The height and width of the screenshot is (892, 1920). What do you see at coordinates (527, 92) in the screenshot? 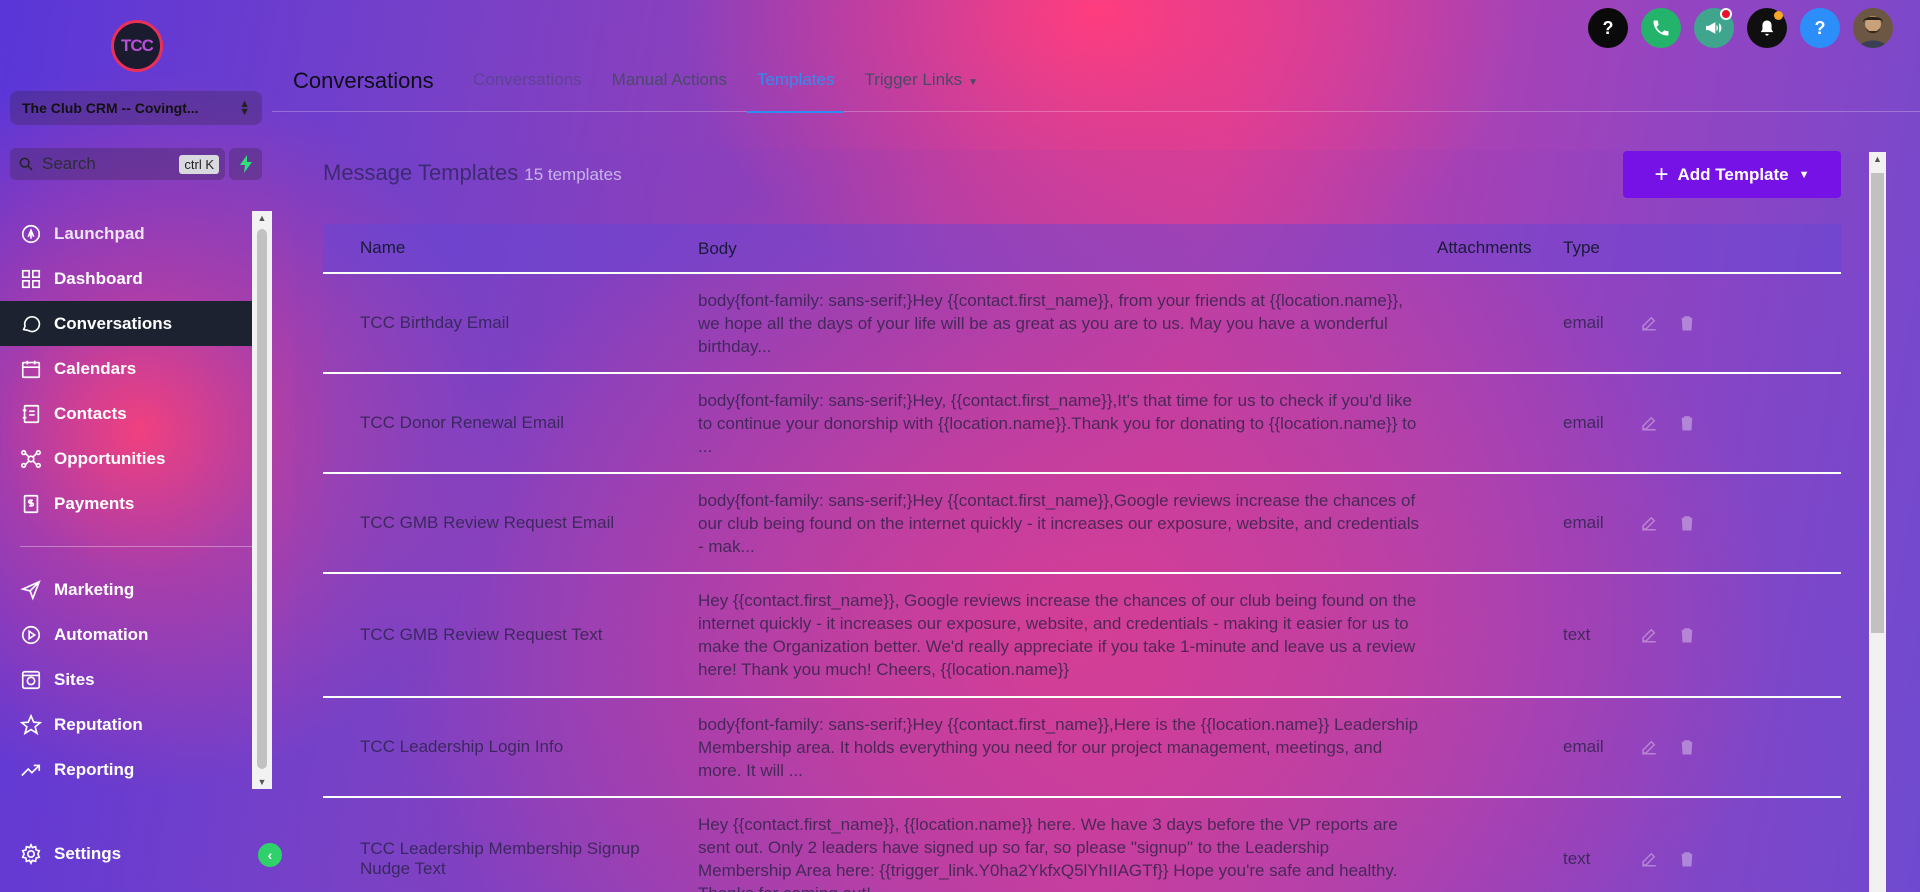
I see `tab-conversations: Conversations` at bounding box center [527, 92].